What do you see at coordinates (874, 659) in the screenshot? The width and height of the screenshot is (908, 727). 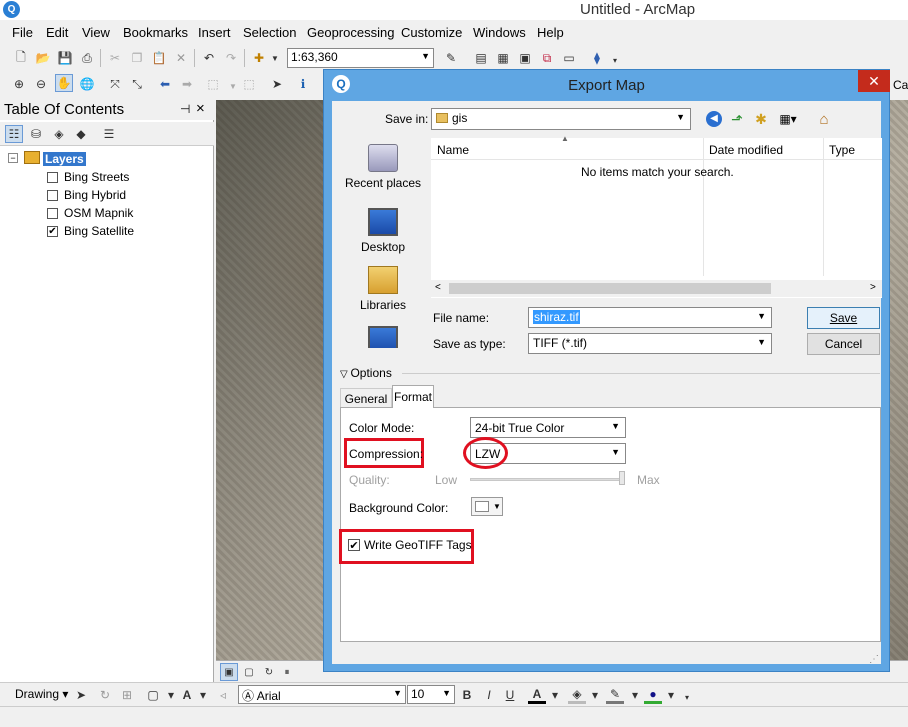 I see `resize-grip-icon: ⋰` at bounding box center [874, 659].